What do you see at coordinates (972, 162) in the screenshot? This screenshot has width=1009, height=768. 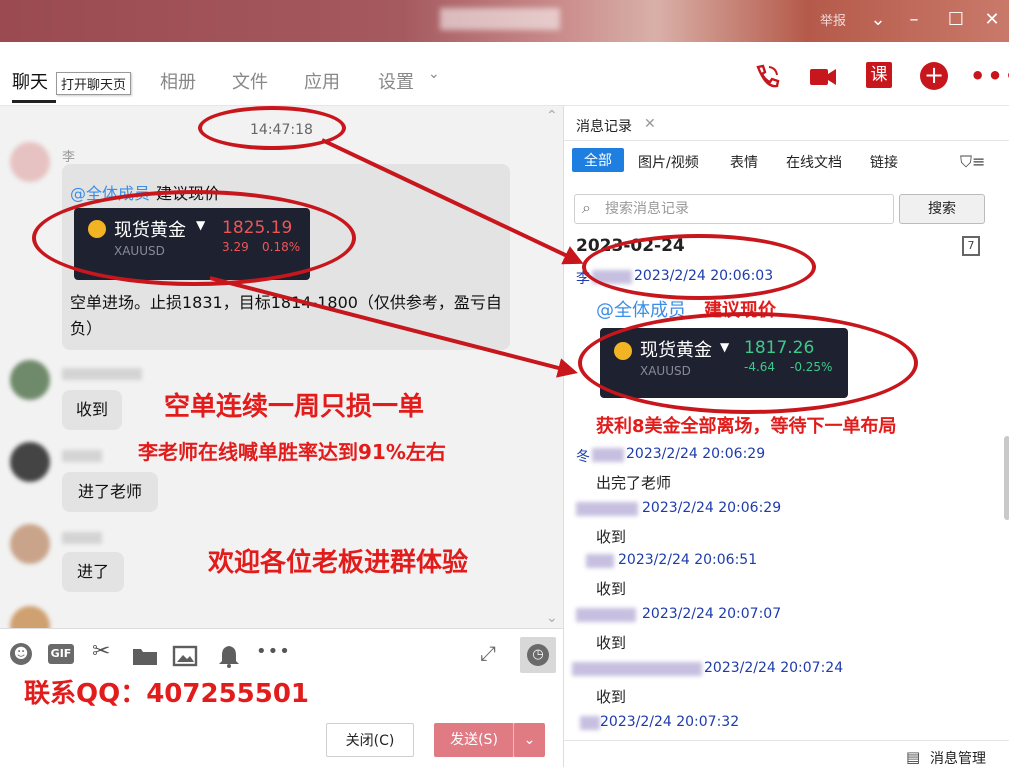 I see `filter-icon: ⛉≡` at bounding box center [972, 162].